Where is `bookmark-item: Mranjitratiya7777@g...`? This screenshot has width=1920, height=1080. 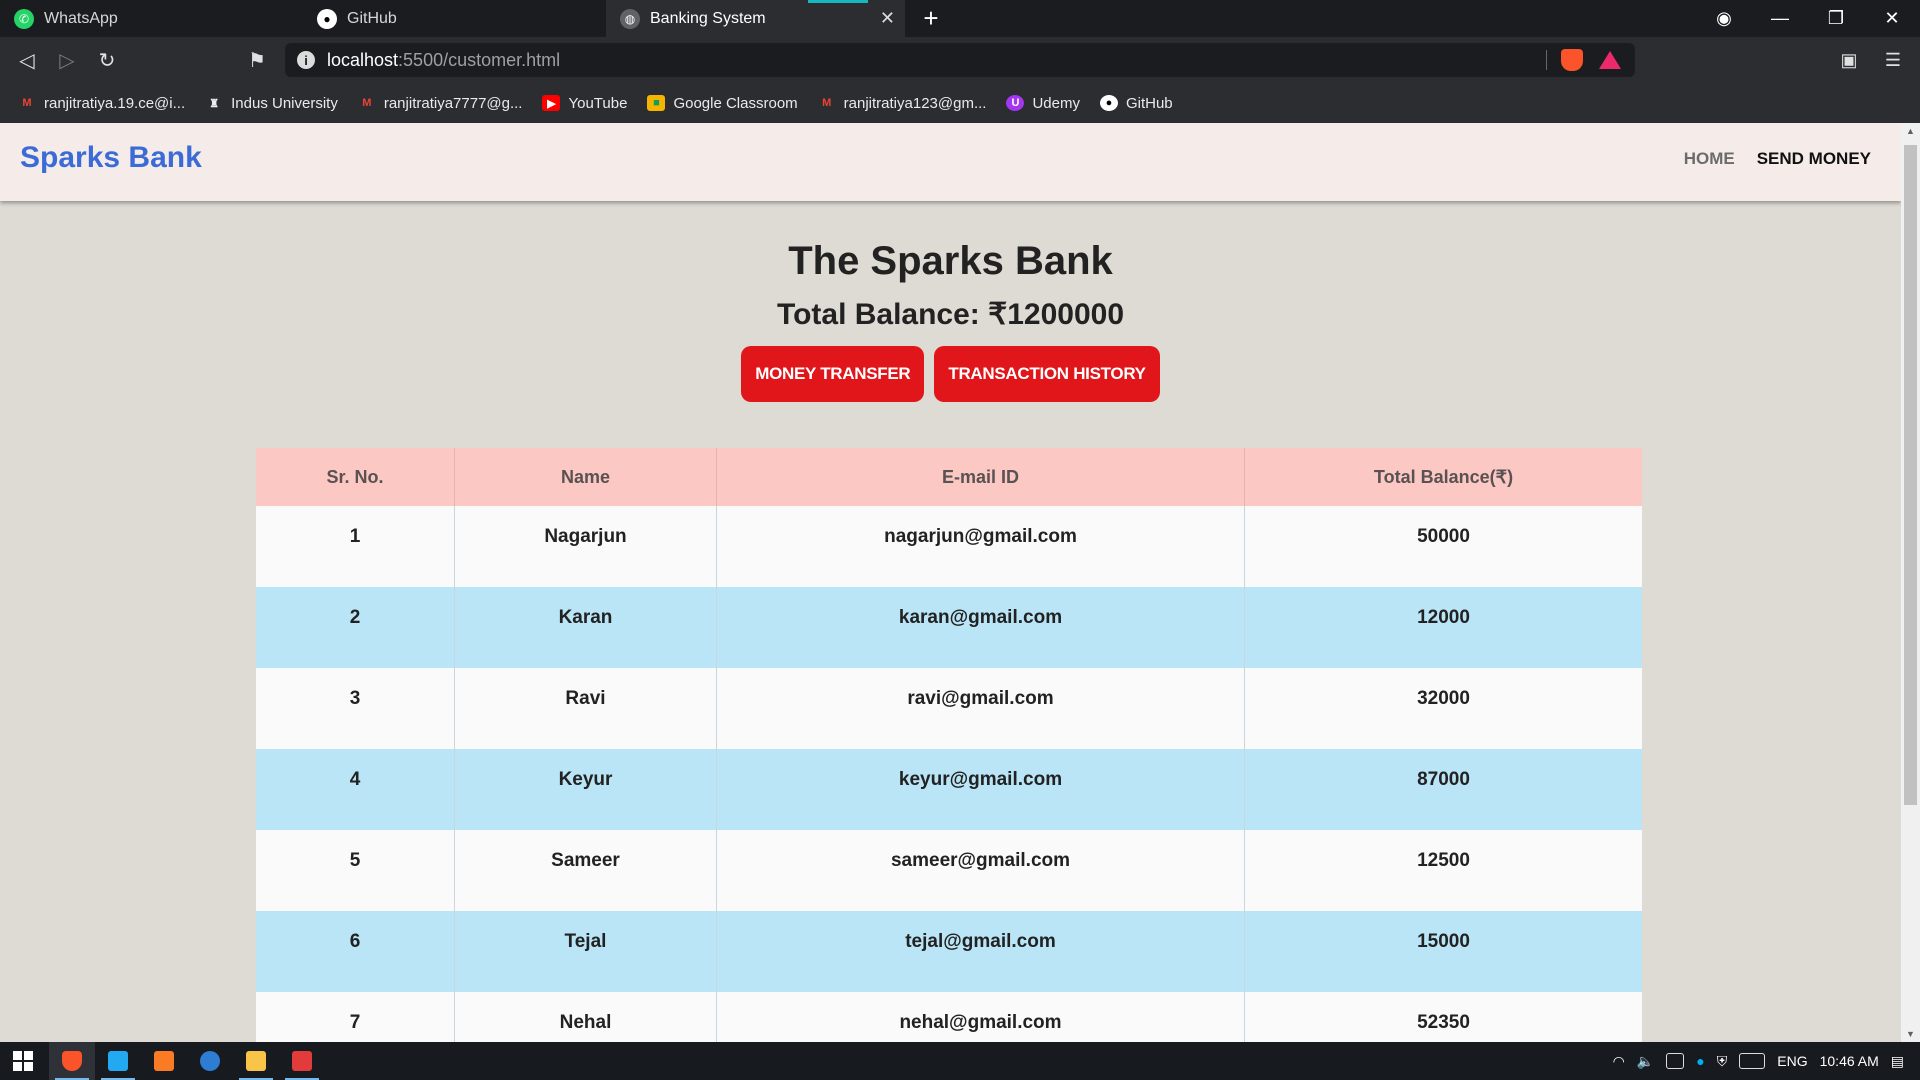
bookmark-item: Mranjitratiya7777@g... is located at coordinates (440, 103).